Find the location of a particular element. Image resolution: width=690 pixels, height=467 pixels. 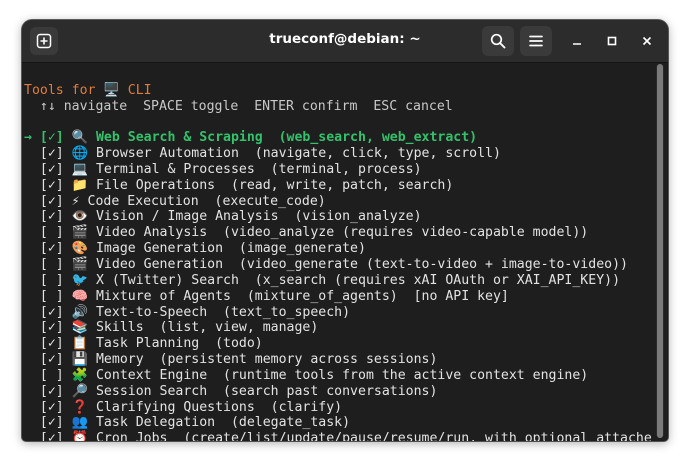

scrollbar-thumb is located at coordinates (660, 251).